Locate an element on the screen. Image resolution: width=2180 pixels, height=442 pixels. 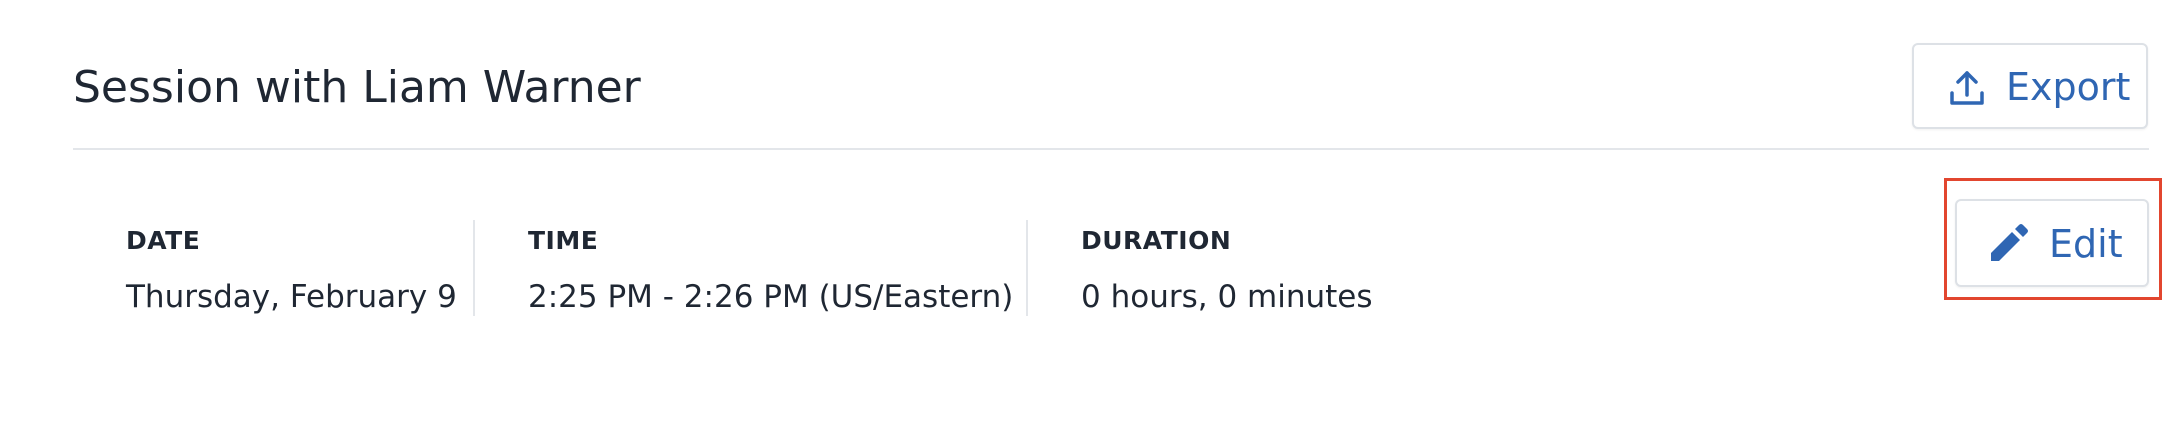
date-label: DATE is located at coordinates (163, 240).